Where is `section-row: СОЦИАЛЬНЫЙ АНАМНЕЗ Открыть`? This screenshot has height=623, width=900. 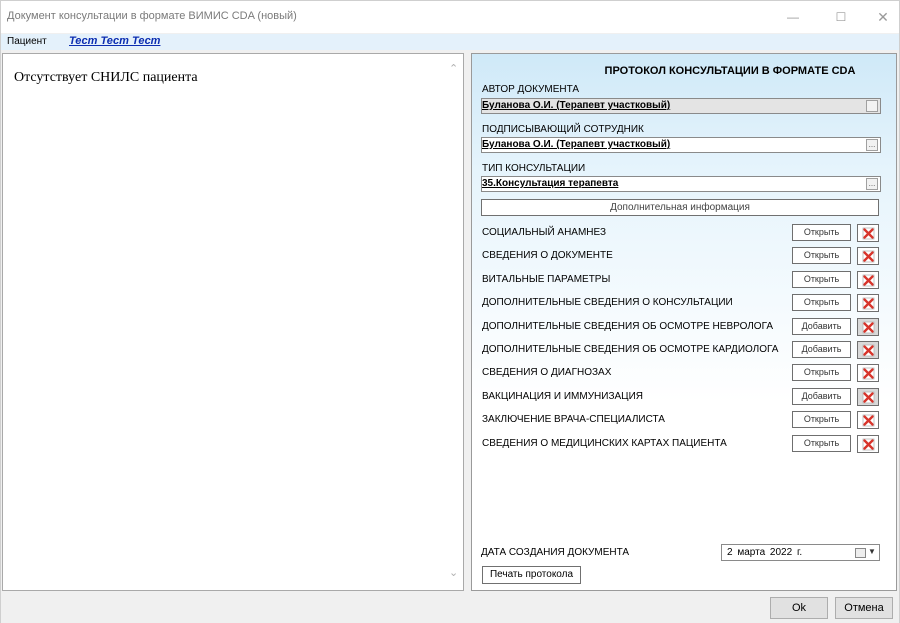
section-row: СОЦИАЛЬНЫЙ АНАМНЕЗ Открыть is located at coordinates (682, 233).